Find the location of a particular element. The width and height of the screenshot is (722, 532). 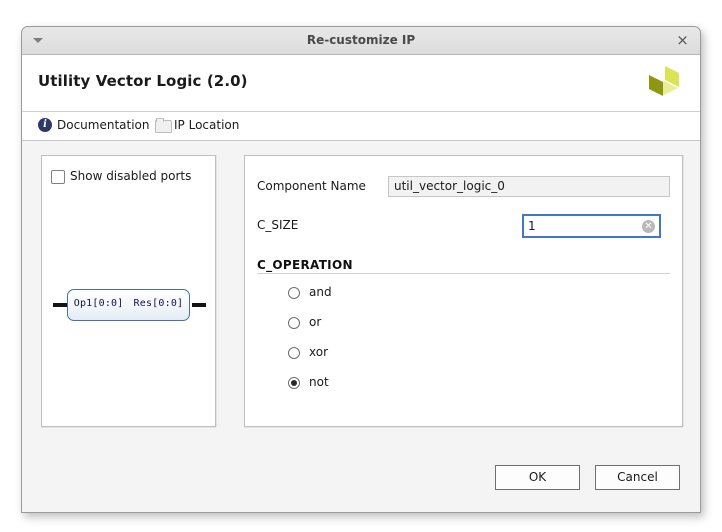

c-size-row: C_SIZE 1 ✕ is located at coordinates (463, 226).